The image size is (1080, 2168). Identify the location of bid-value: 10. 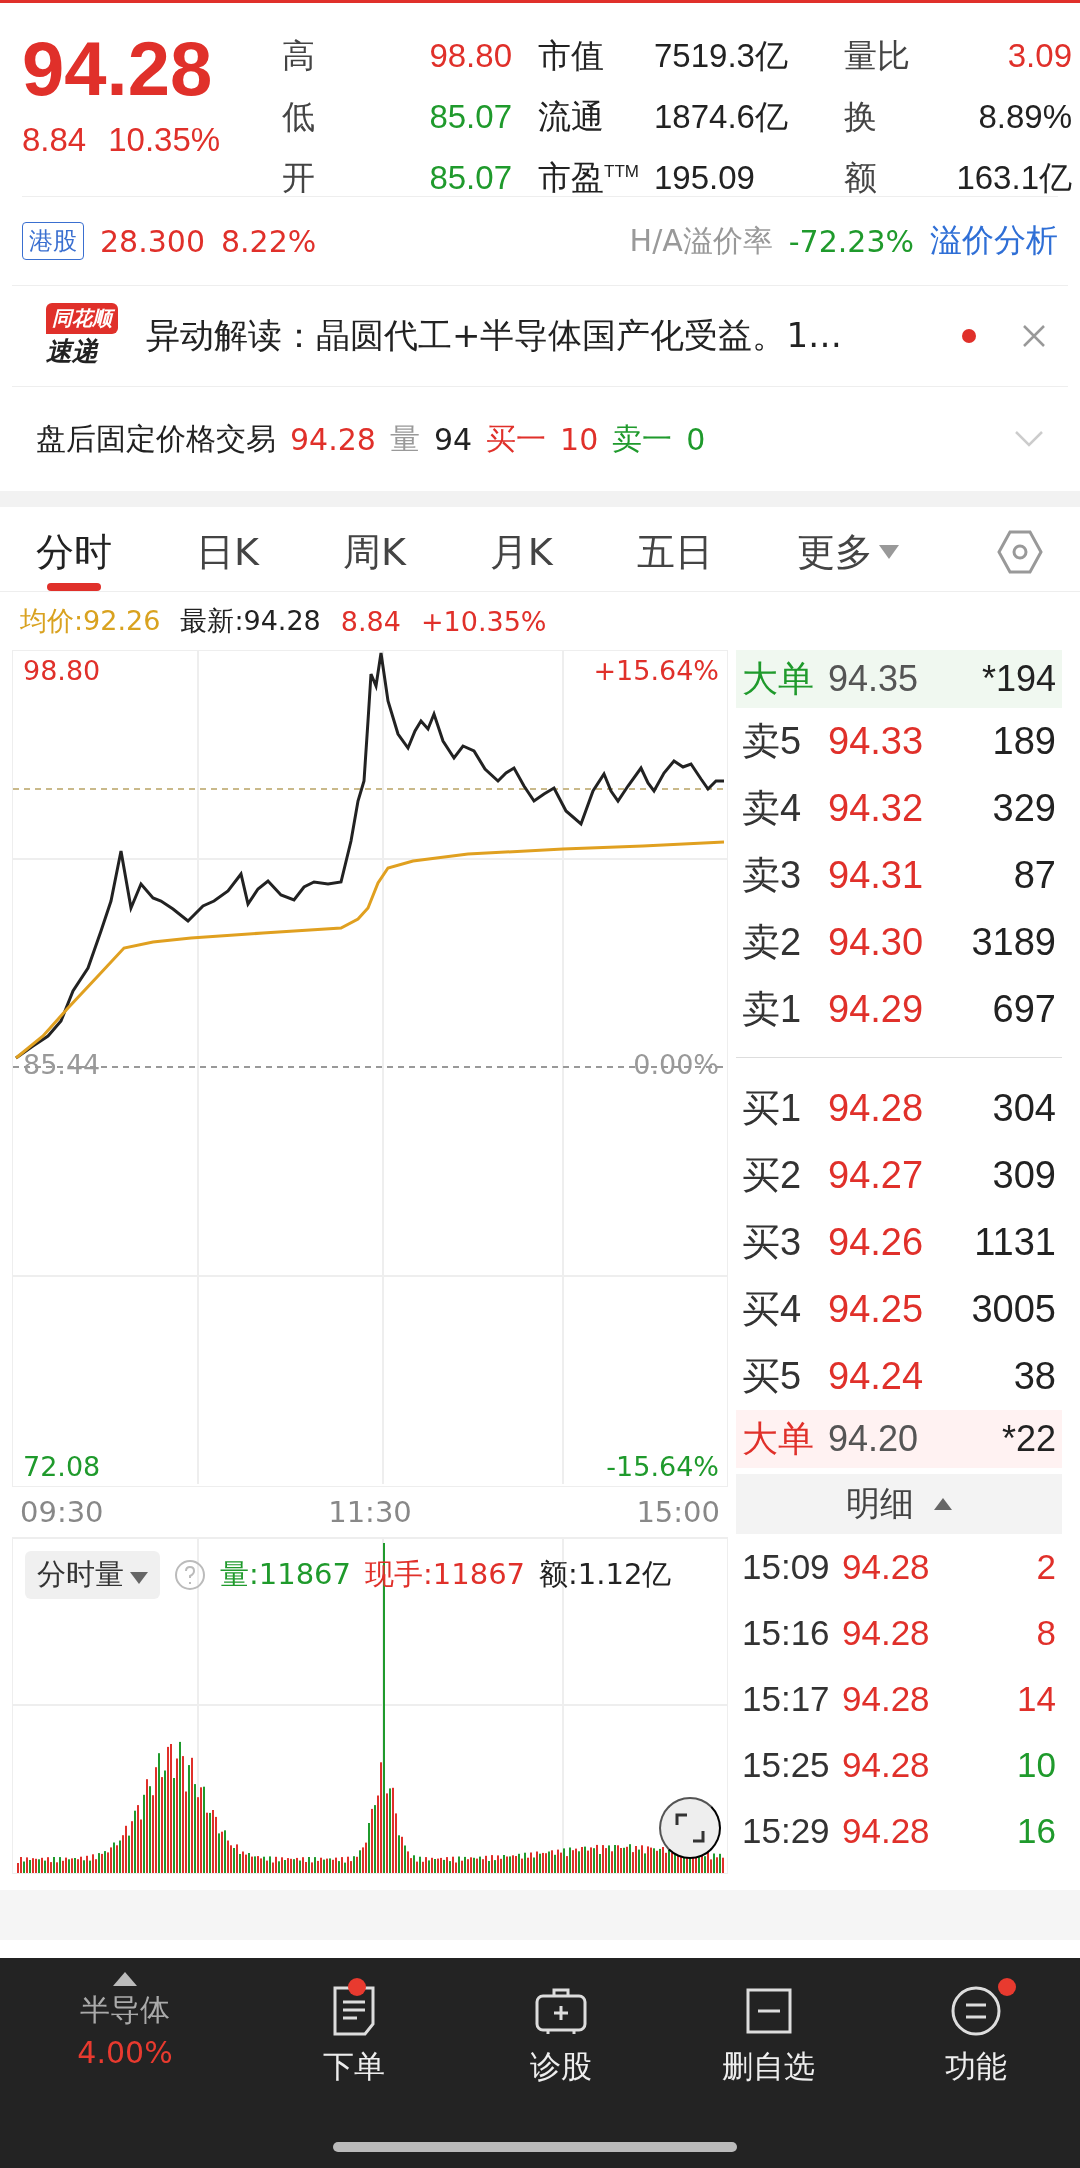
(579, 439).